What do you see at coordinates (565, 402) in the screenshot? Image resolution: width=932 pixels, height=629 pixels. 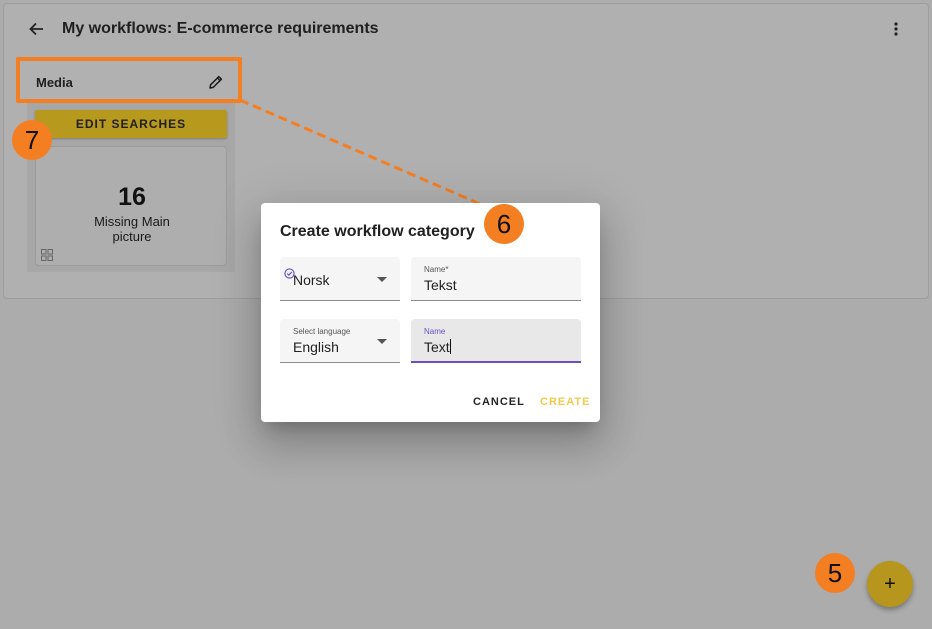 I see `create-button: CREATE` at bounding box center [565, 402].